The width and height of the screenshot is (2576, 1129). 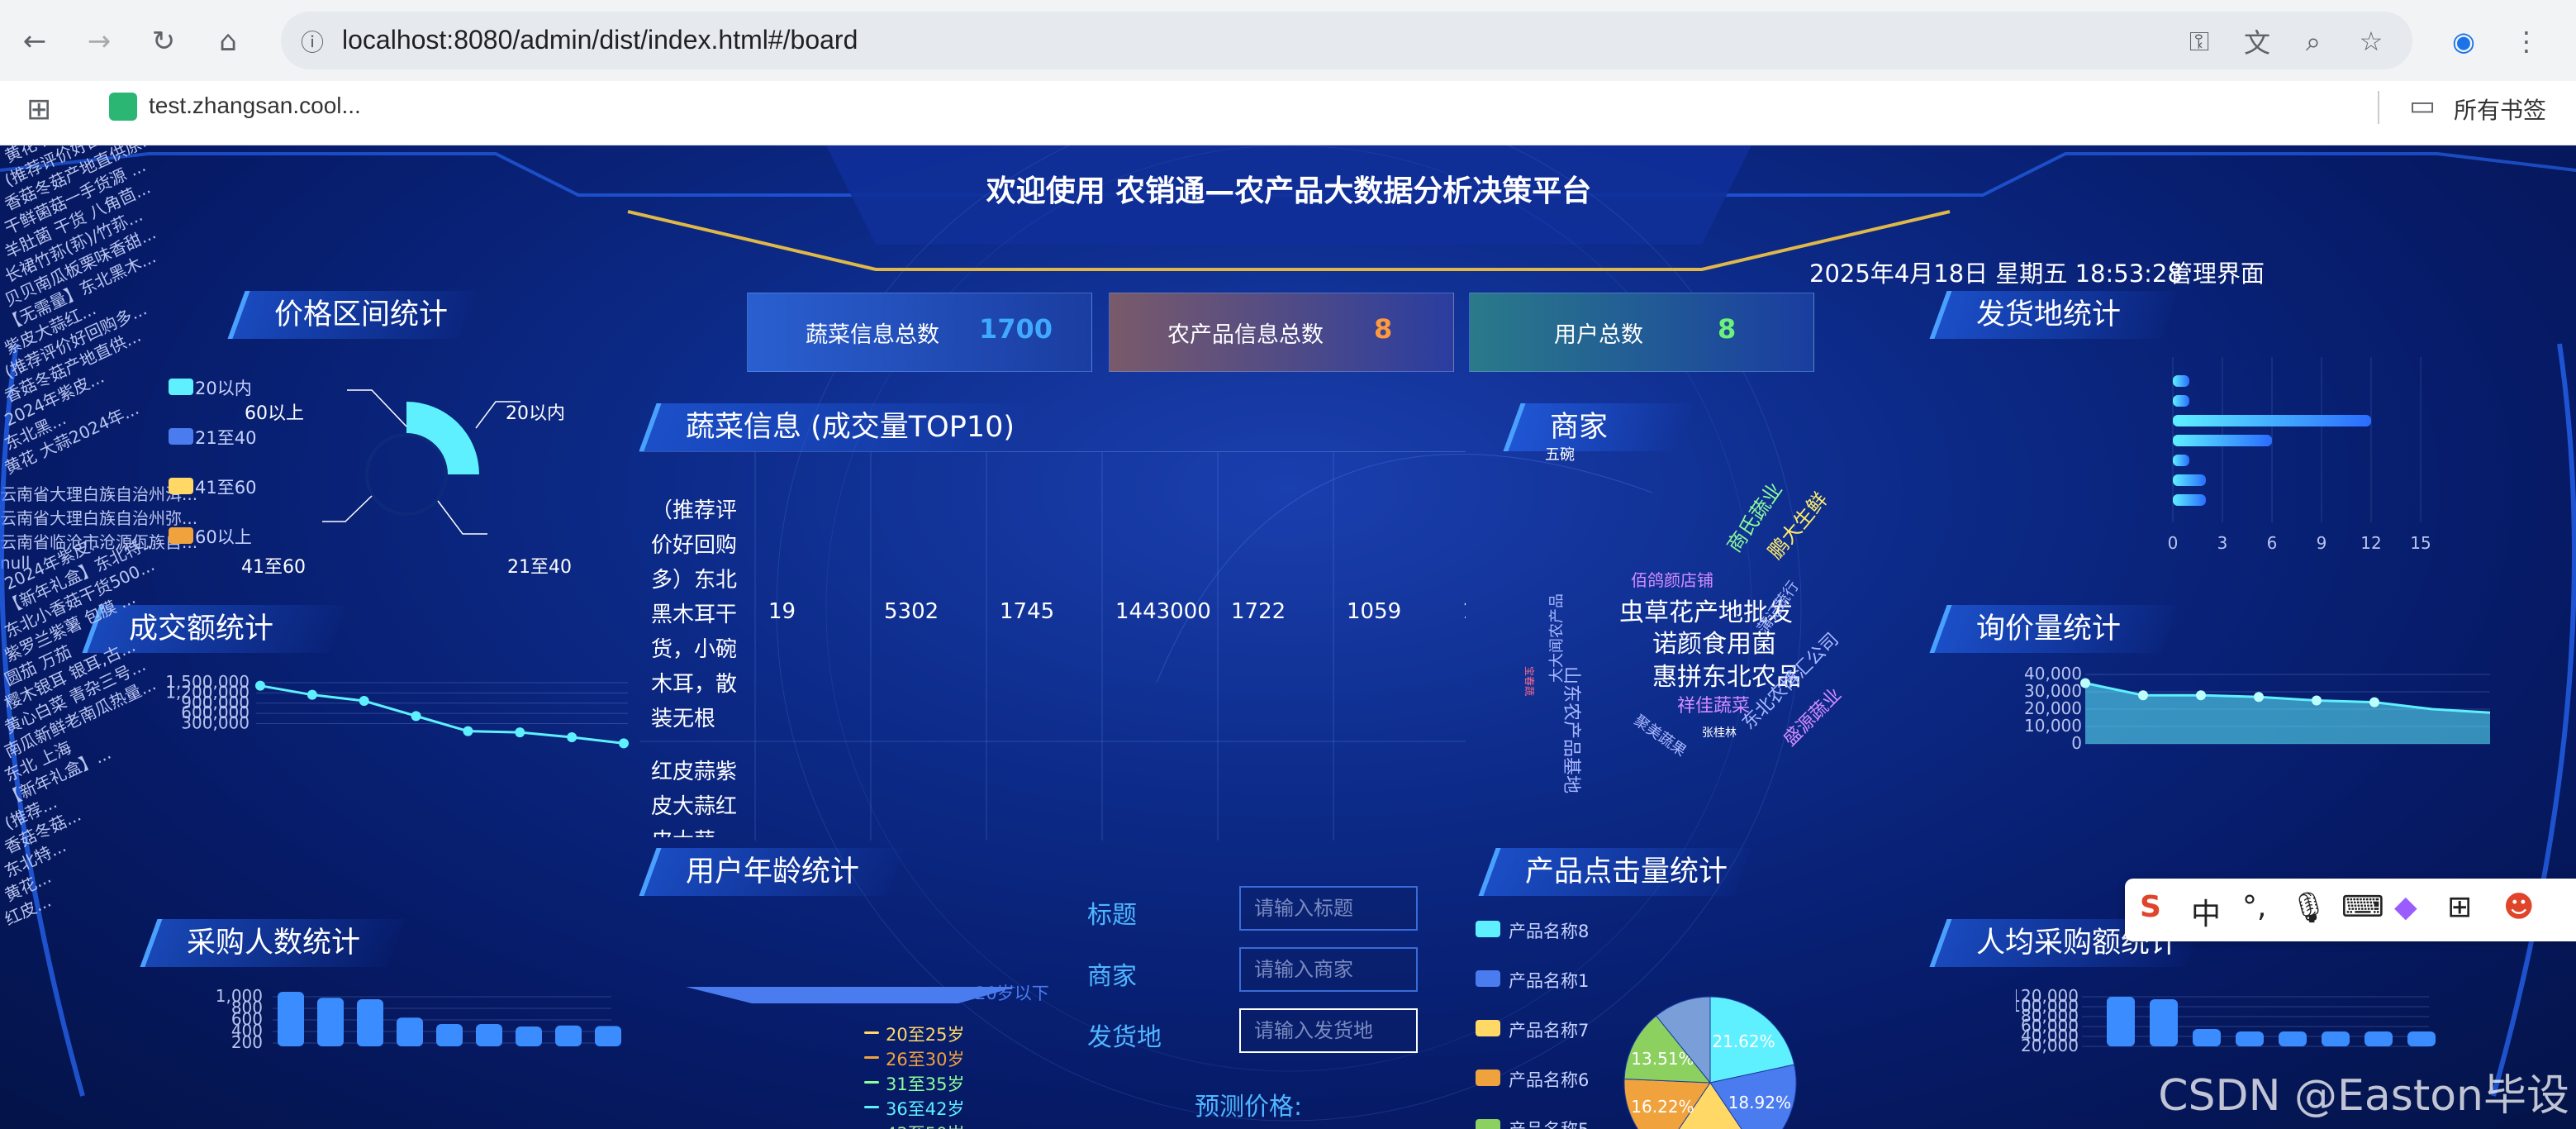 I want to click on buyers-chart: 1,000800600400200, so click(x=418, y=1019).